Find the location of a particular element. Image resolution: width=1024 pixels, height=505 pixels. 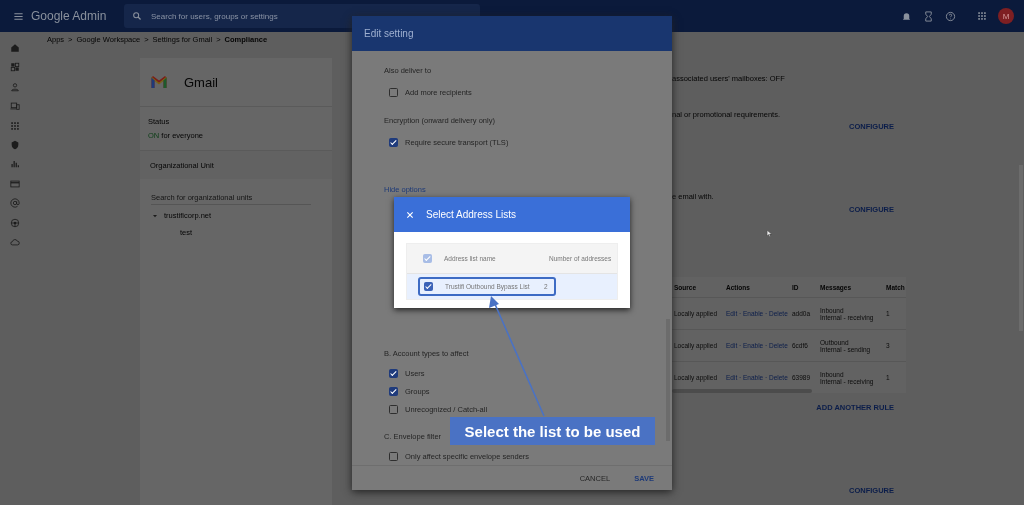

avatar: M is located at coordinates (1006, 16).